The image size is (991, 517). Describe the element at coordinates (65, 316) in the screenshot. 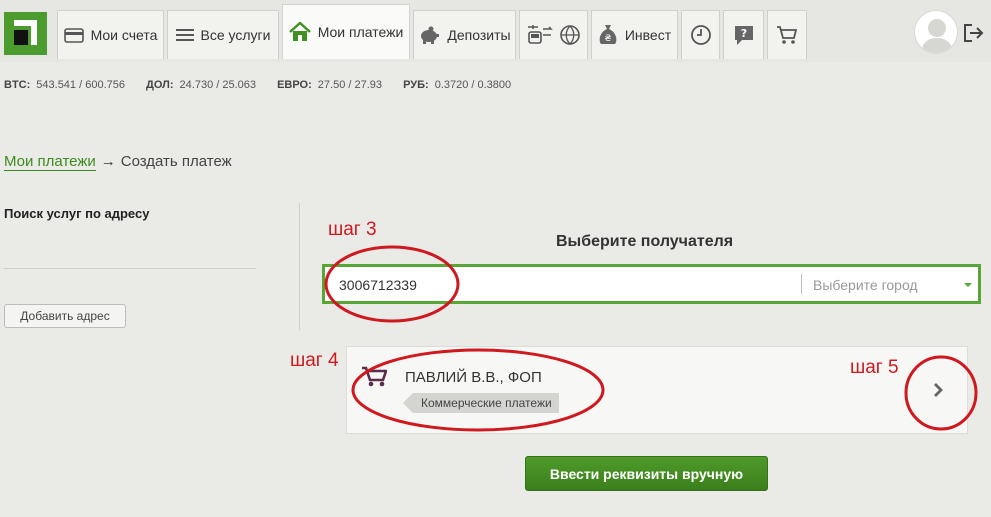

I see `add-address-button: Добавить адрес` at that location.